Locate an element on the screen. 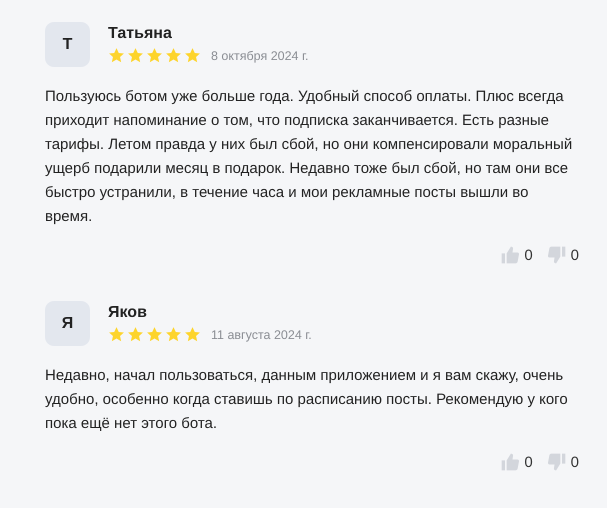  reviewer-name: Татьяна is located at coordinates (140, 34).